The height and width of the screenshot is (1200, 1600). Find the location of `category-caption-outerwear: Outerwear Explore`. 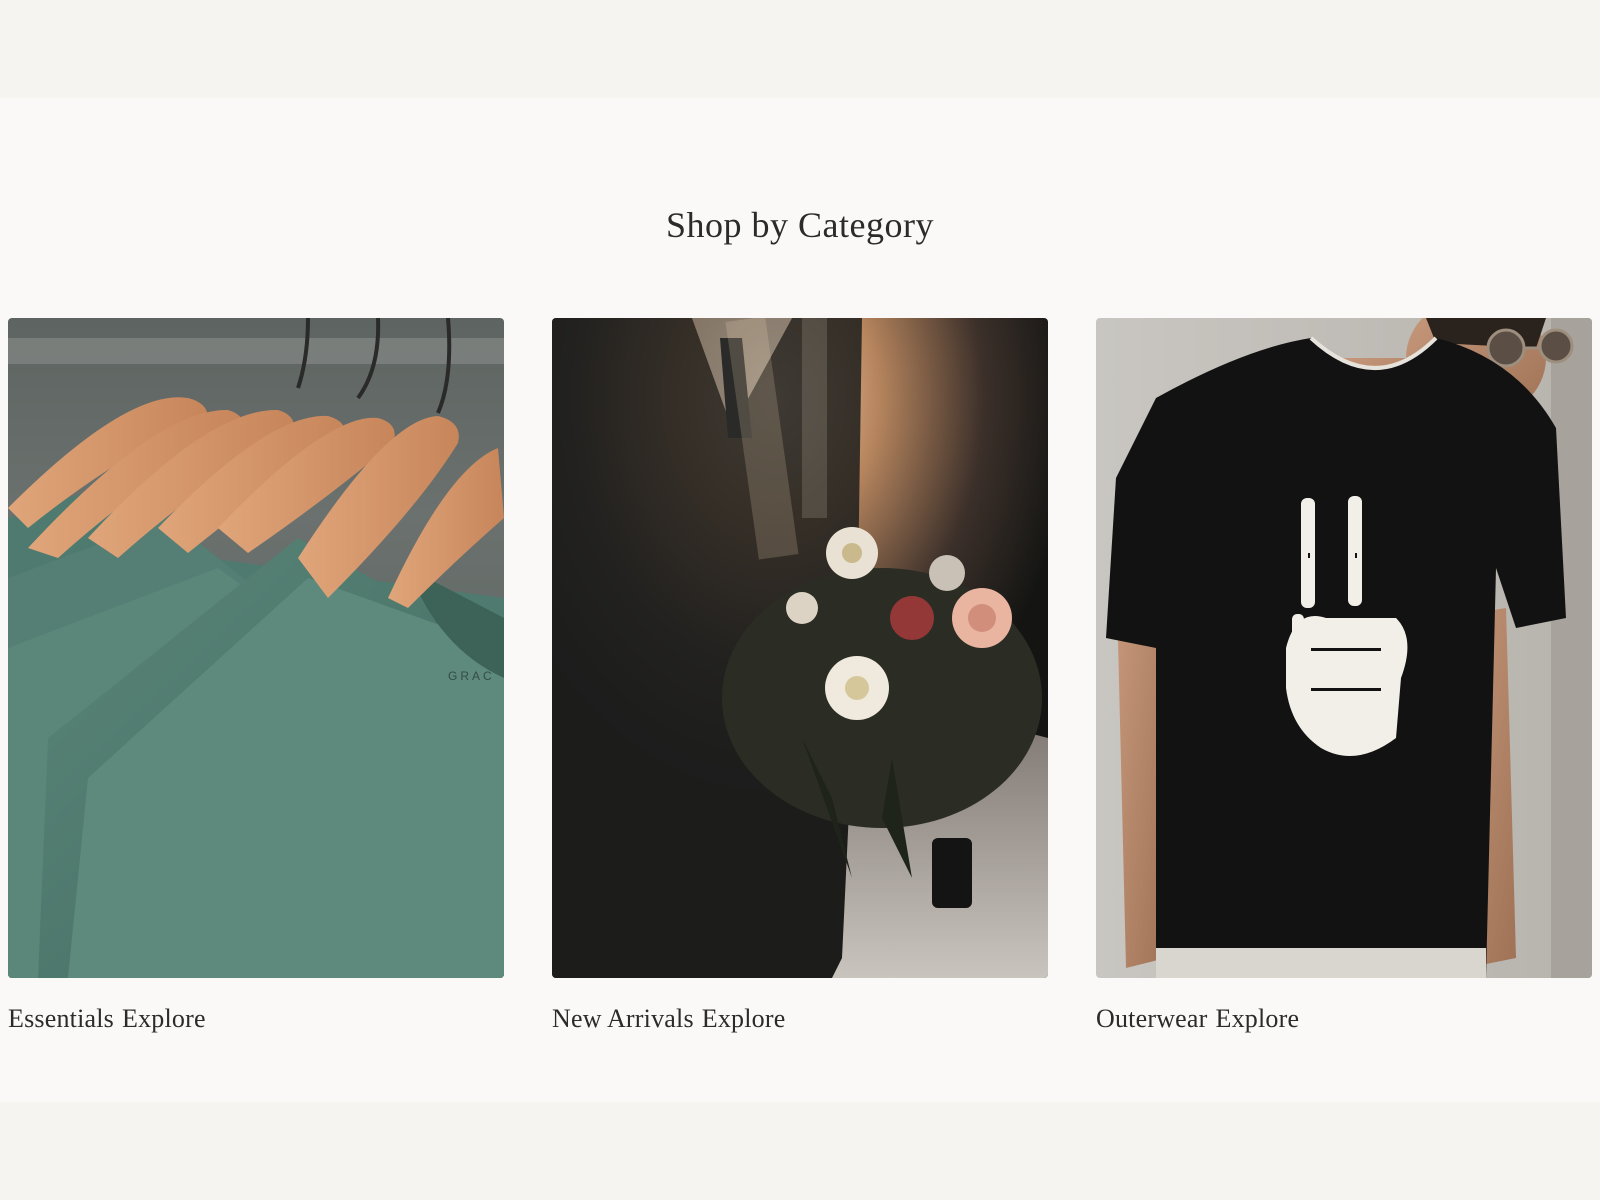

category-caption-outerwear: Outerwear Explore is located at coordinates (1344, 1019).